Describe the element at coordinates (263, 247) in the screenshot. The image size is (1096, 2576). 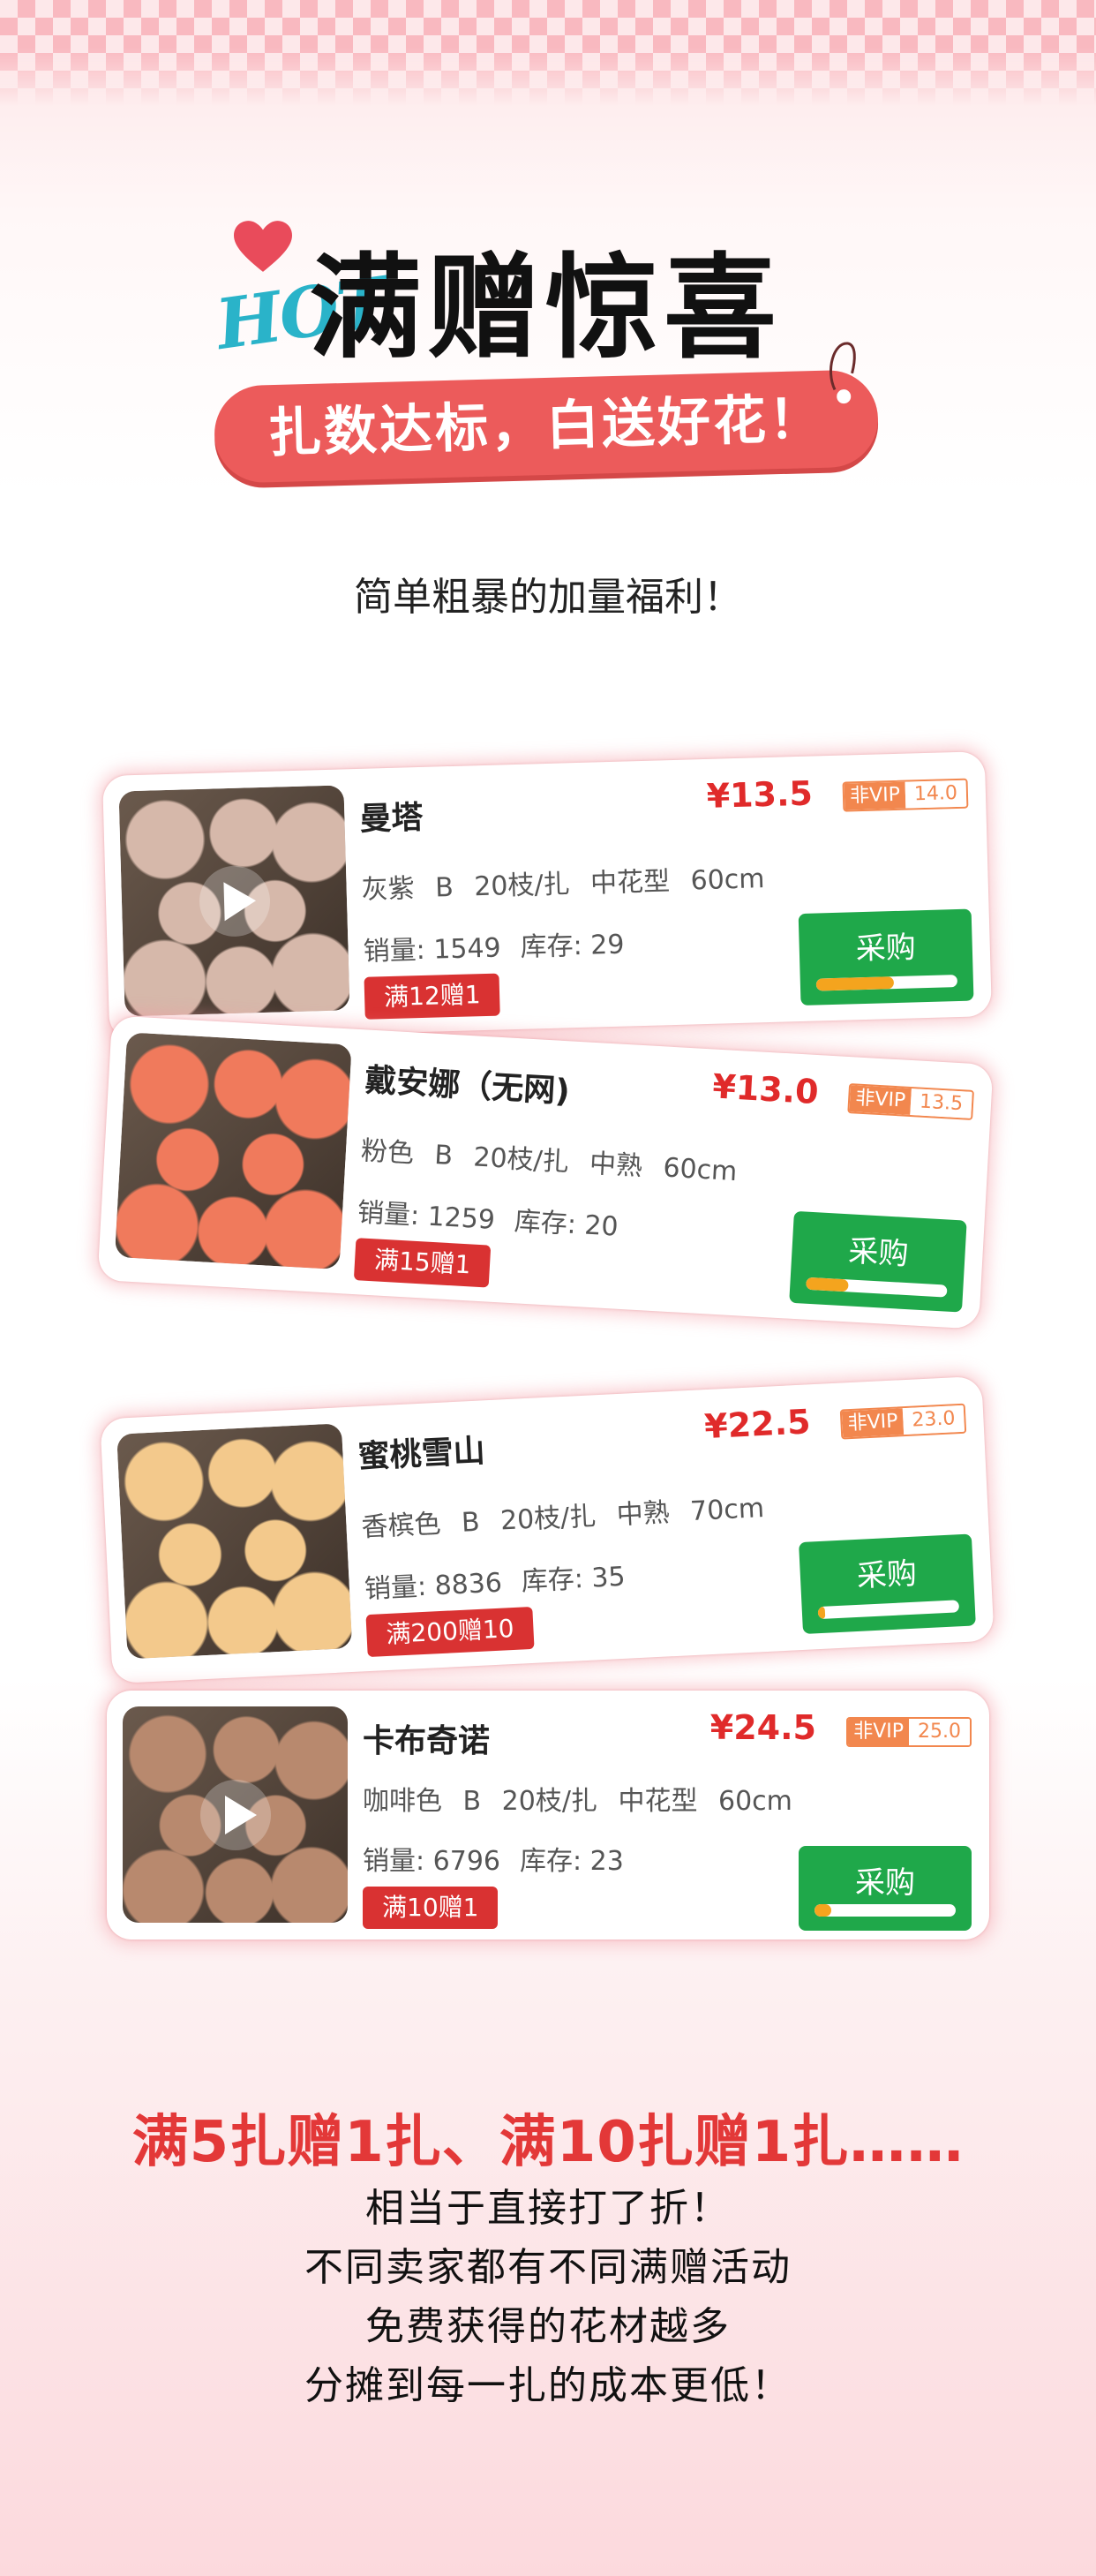
I see `heart-icon` at that location.